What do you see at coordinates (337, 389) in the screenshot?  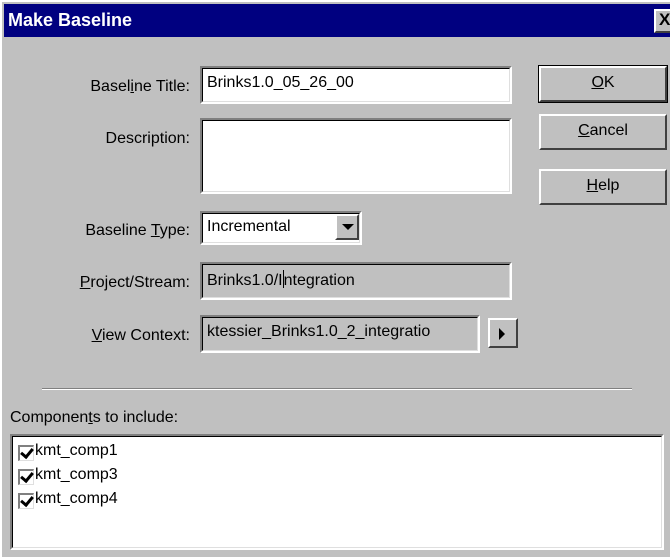 I see `separator` at bounding box center [337, 389].